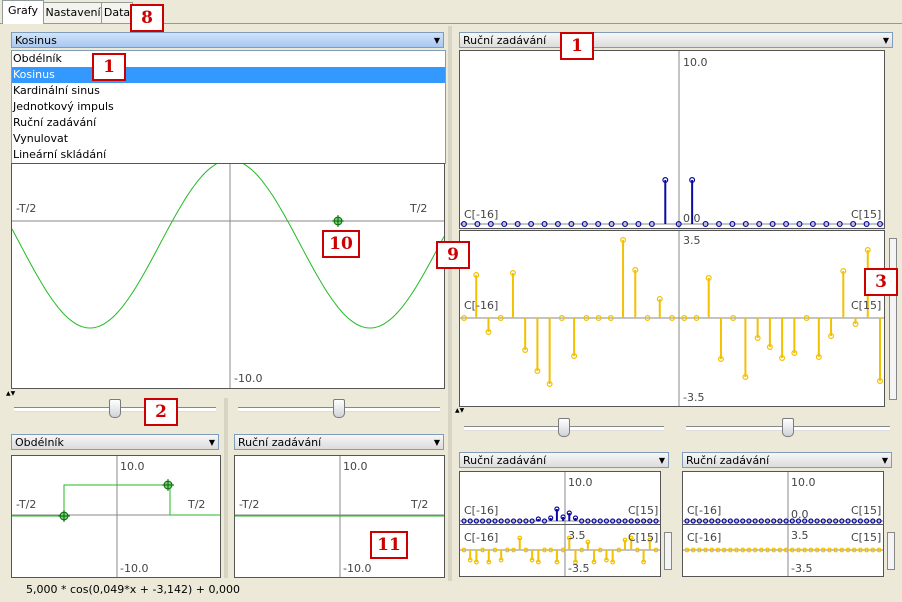 The width and height of the screenshot is (902, 602). What do you see at coordinates (692, 218) in the screenshot?
I see `axis-label-mid: 0.0` at bounding box center [692, 218].